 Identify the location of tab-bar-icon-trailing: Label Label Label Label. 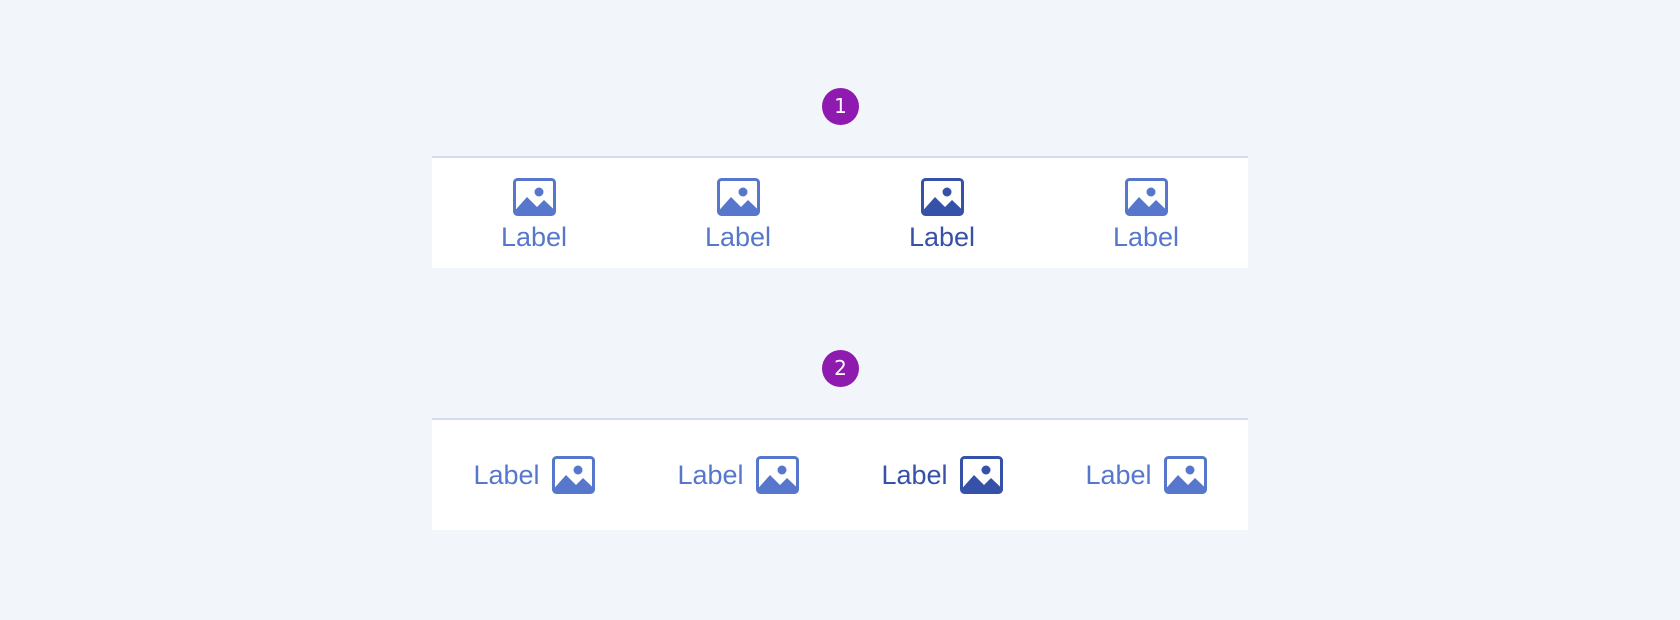
(840, 474).